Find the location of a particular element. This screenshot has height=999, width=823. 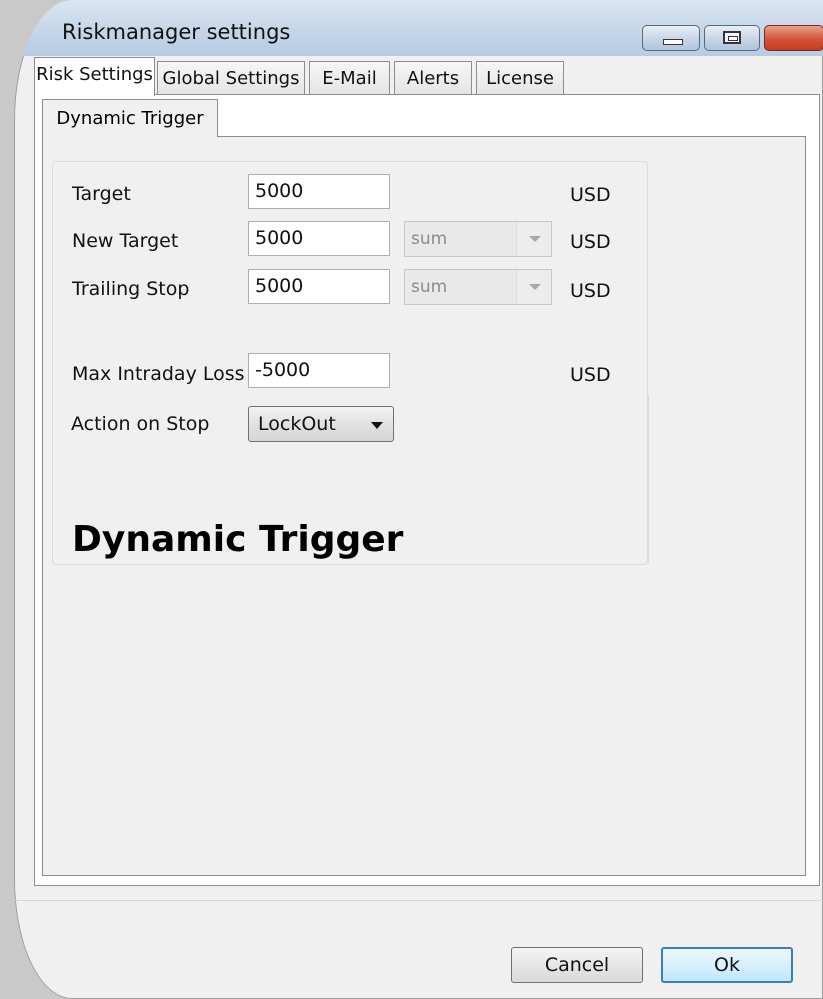

action-on-stop-select: LockOut is located at coordinates (321, 424).